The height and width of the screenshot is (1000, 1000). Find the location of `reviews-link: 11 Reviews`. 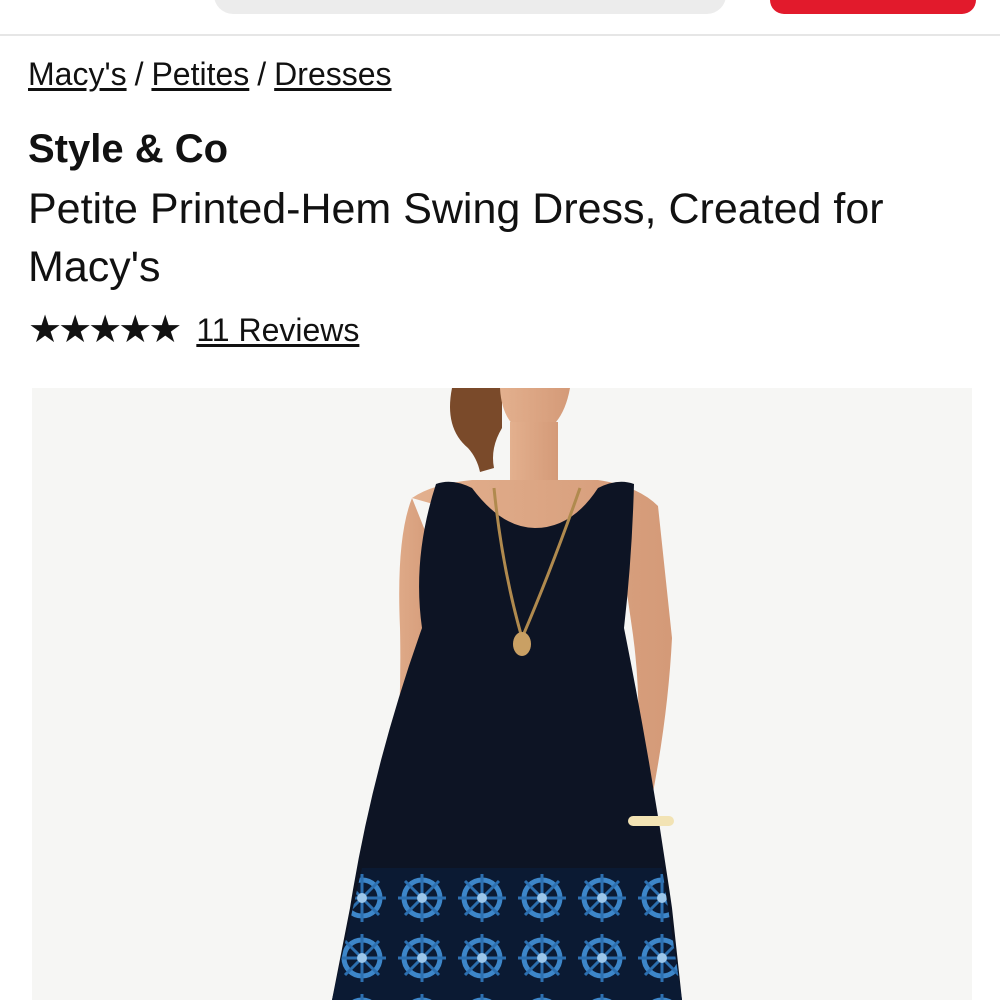

reviews-link: 11 Reviews is located at coordinates (277, 330).